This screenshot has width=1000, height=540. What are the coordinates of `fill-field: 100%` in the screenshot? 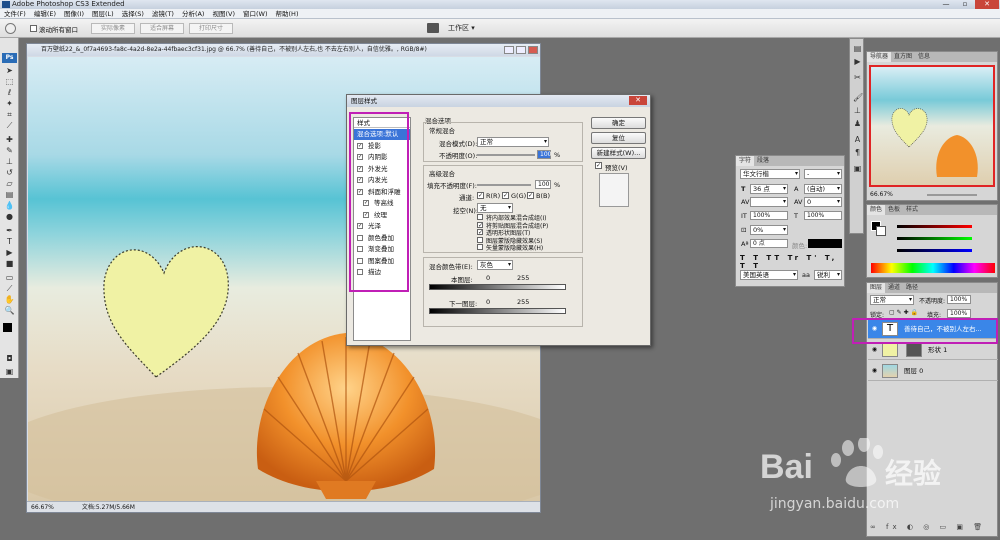 It's located at (959, 313).